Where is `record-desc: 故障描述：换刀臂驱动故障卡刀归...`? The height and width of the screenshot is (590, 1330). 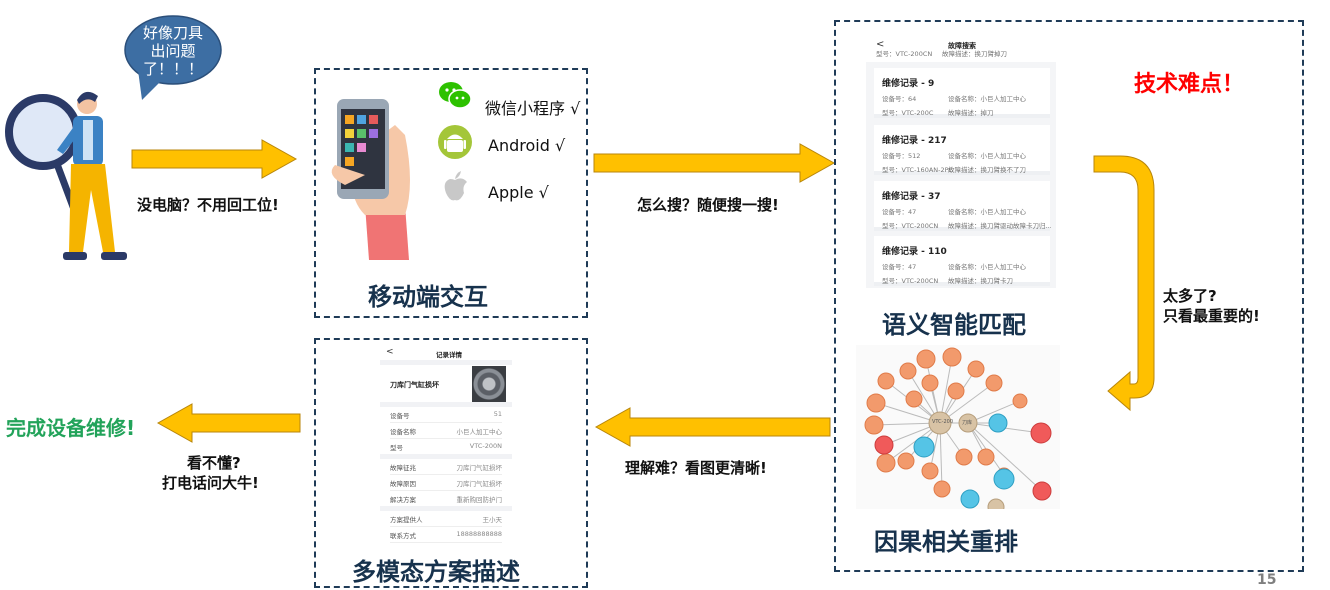
record-desc: 故障描述：换刀臂驱动故障卡刀归... is located at coordinates (1000, 226).